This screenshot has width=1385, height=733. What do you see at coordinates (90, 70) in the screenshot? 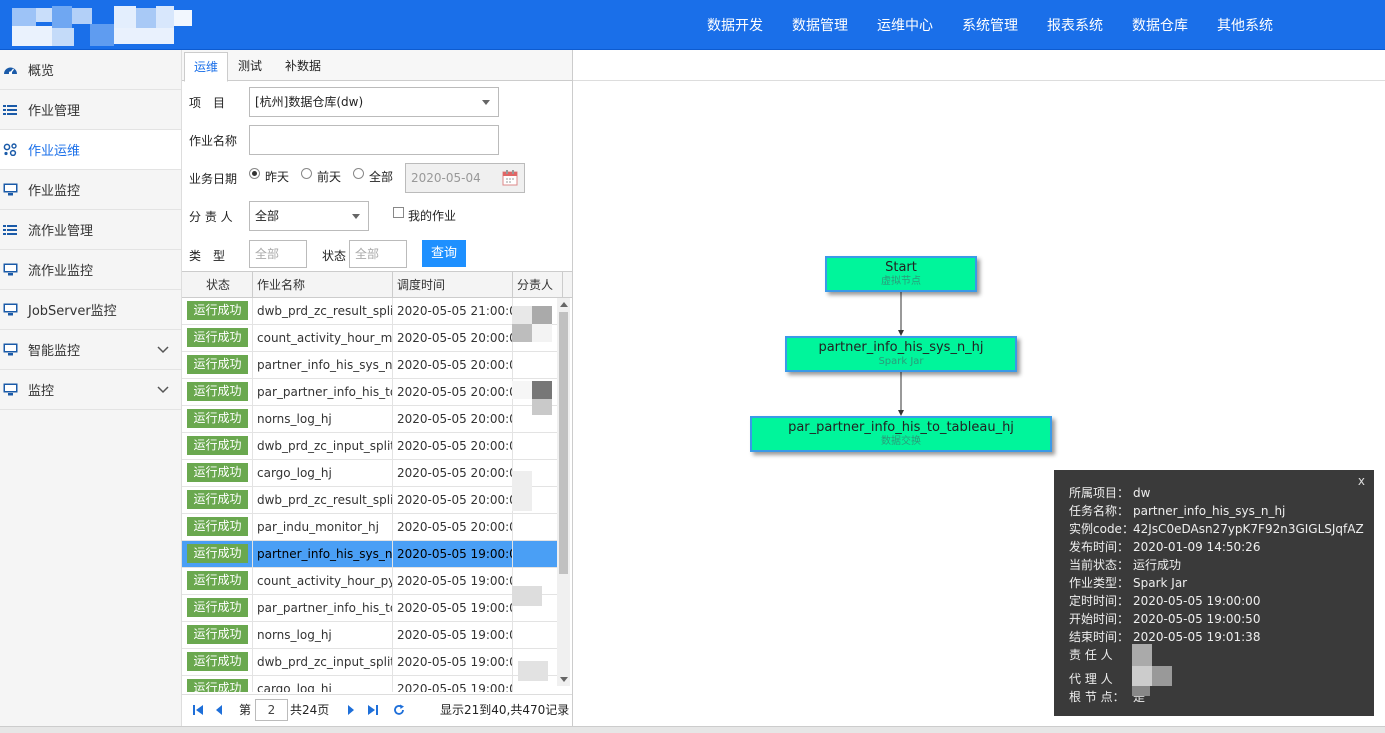
I see `sidebar-item-overview: 概览` at bounding box center [90, 70].